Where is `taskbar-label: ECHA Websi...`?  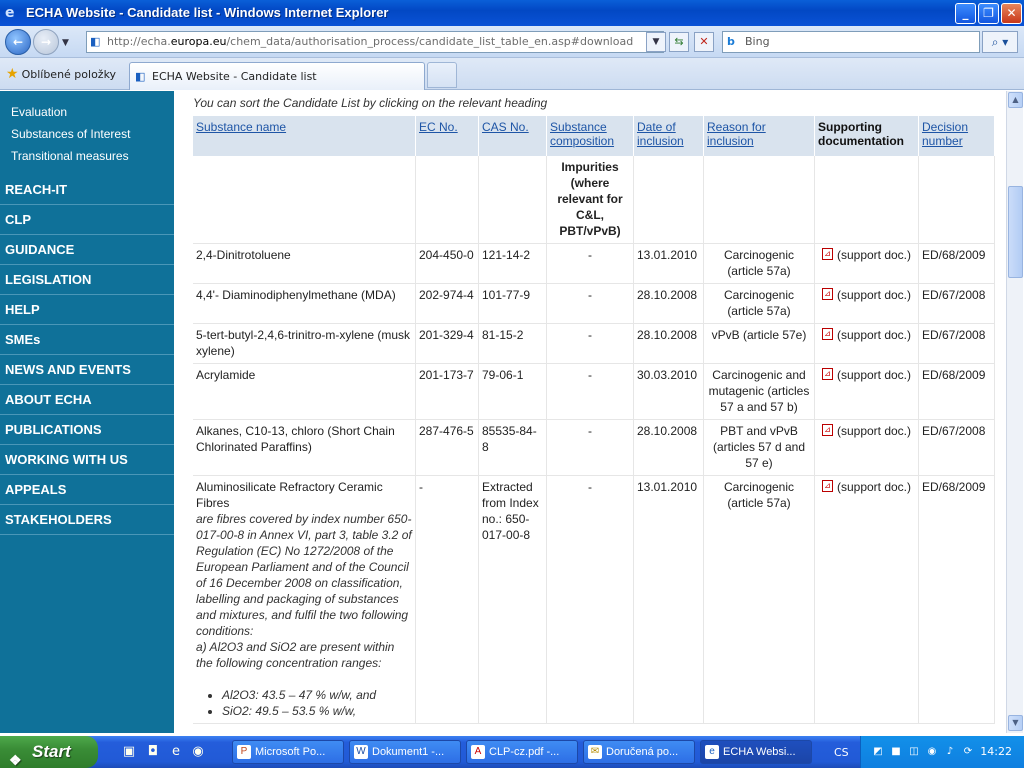 taskbar-label: ECHA Websi... is located at coordinates (759, 752).